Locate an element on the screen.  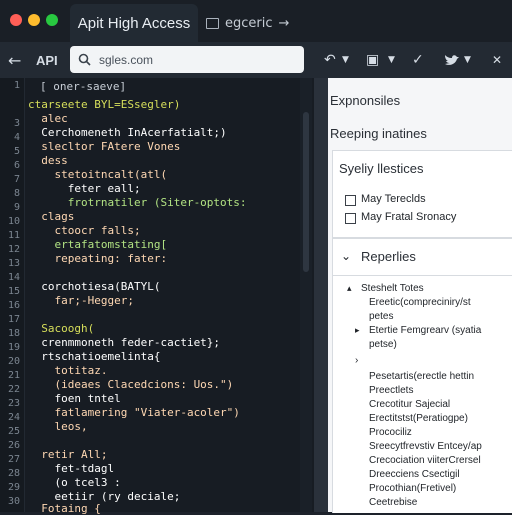
line-number: 19 is located at coordinates (13, 347).